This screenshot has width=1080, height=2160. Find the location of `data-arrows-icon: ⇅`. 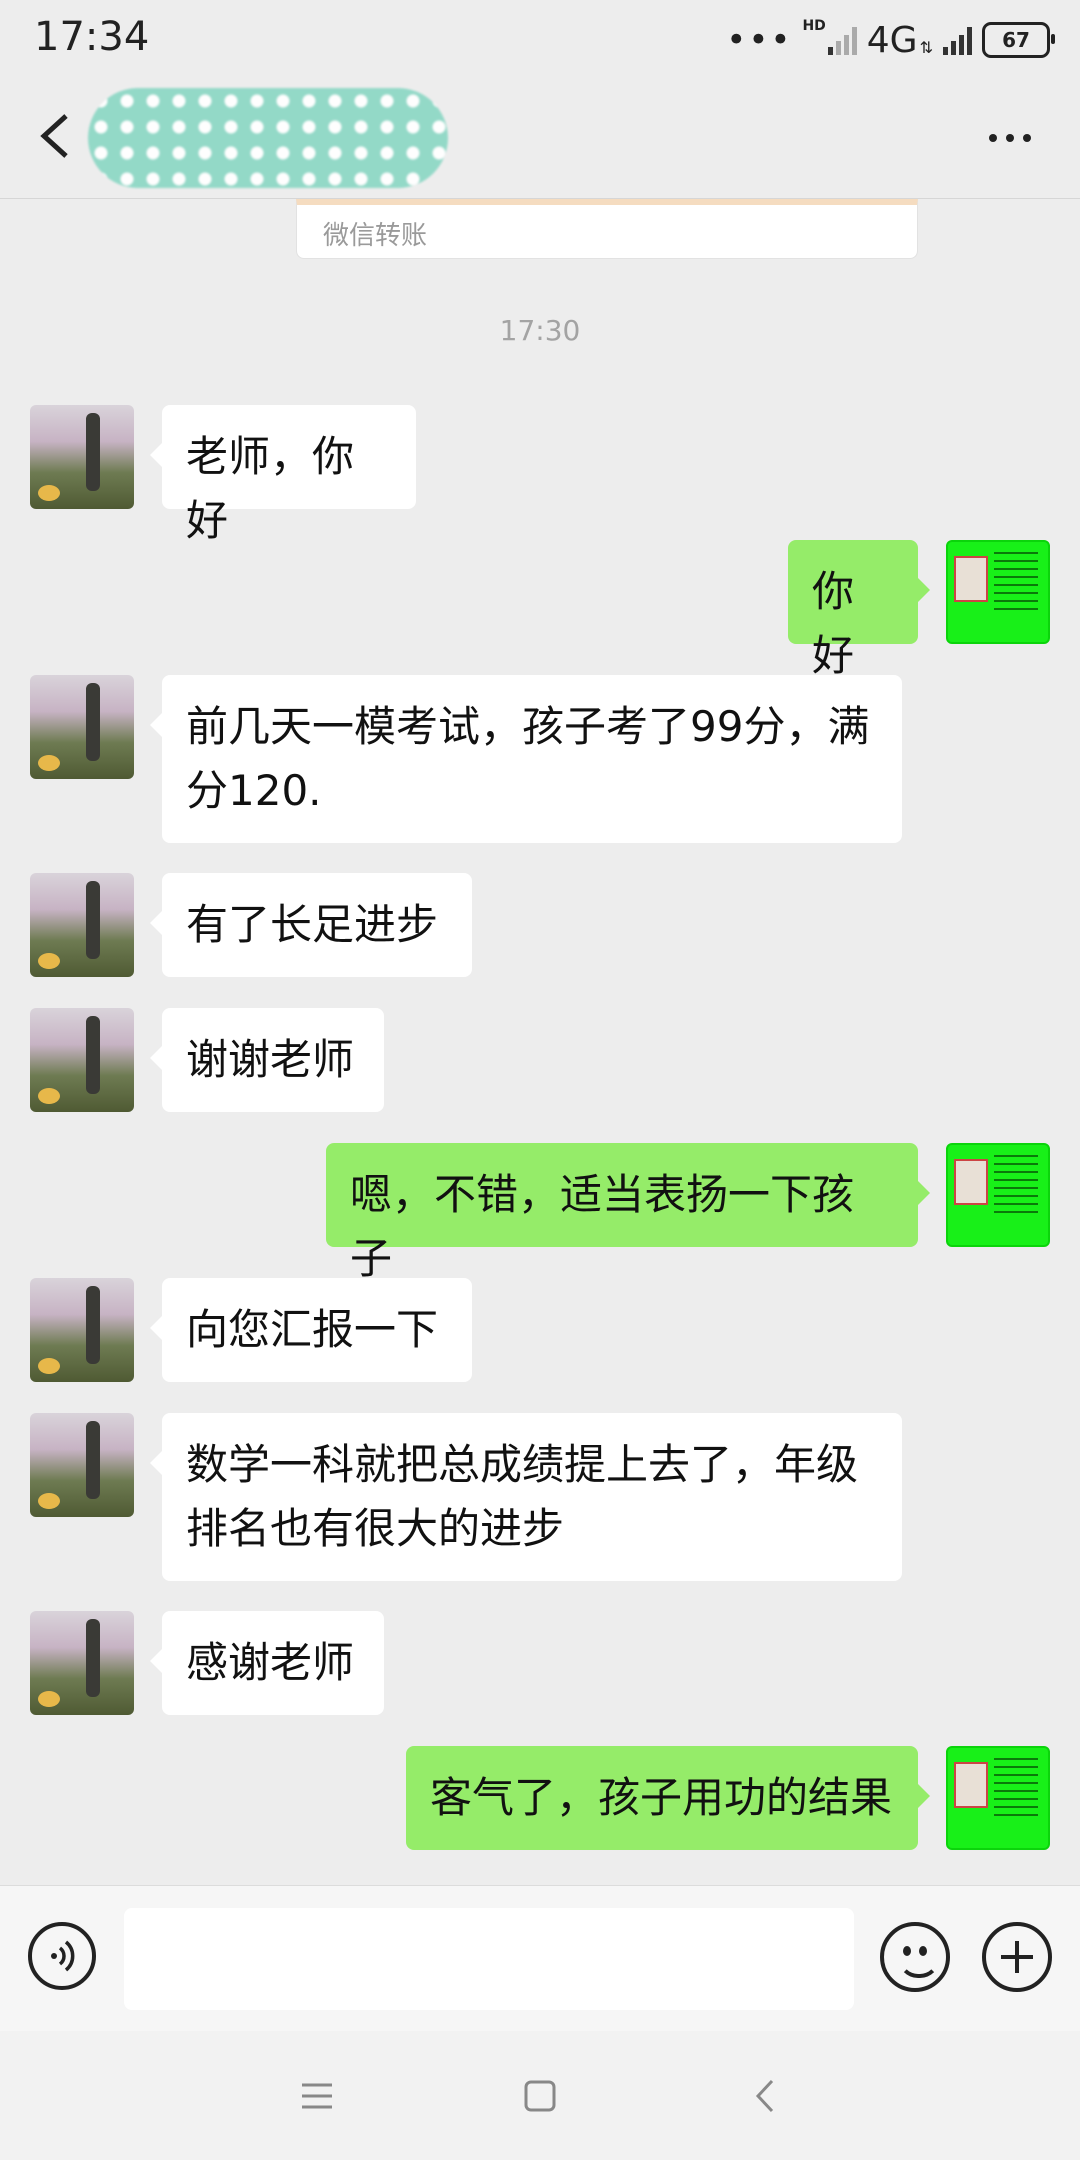

data-arrows-icon: ⇅ is located at coordinates (926, 47).